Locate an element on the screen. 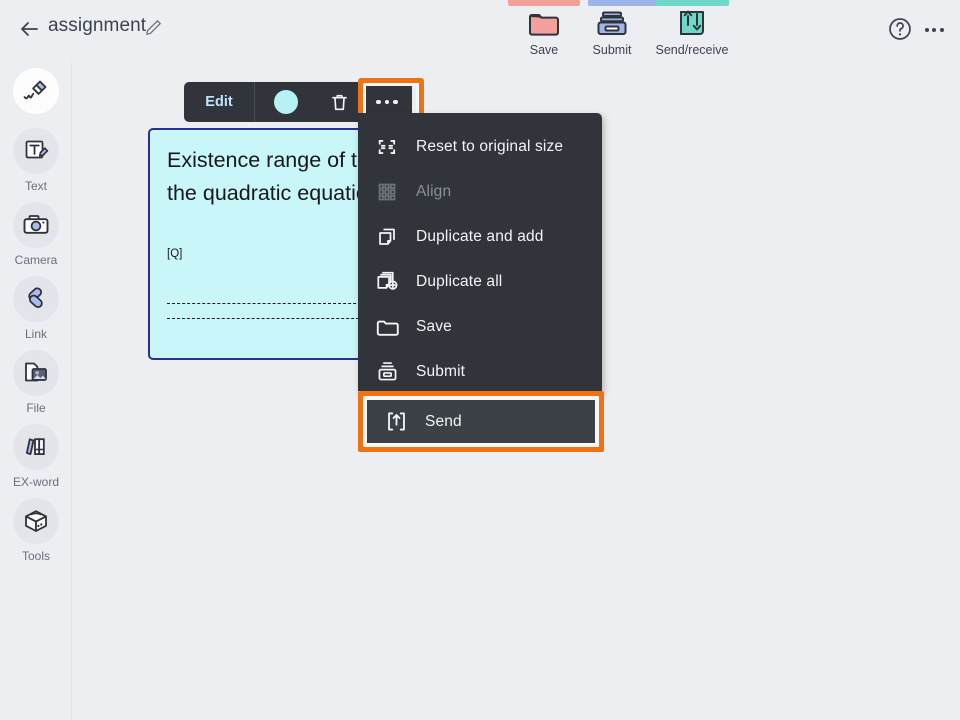 The image size is (960, 720). toolbar-submit-button: Submit is located at coordinates (612, 34).